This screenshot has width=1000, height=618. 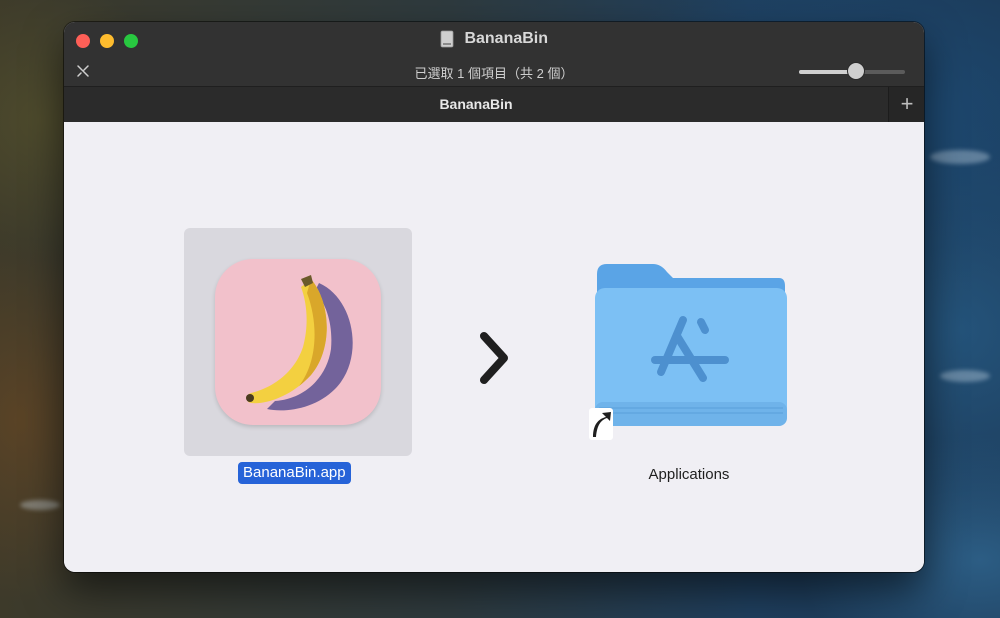 What do you see at coordinates (476, 104) in the screenshot?
I see `tab-bananabin: BananaBin` at bounding box center [476, 104].